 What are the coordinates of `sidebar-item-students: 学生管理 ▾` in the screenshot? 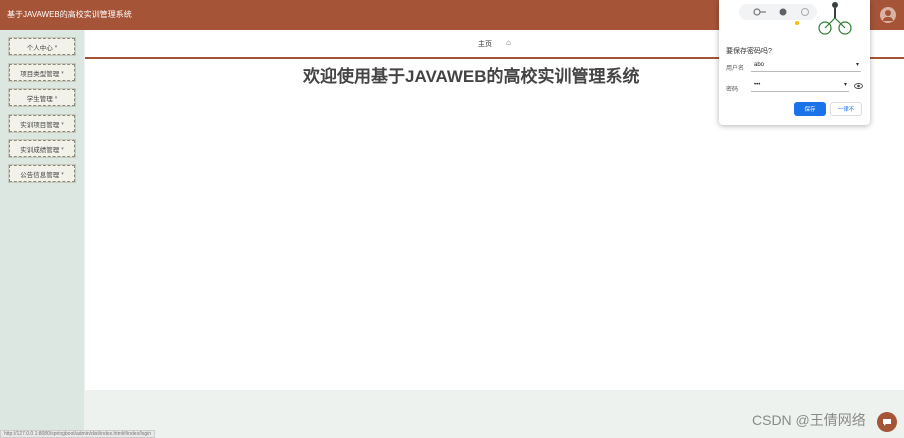 It's located at (42, 97).